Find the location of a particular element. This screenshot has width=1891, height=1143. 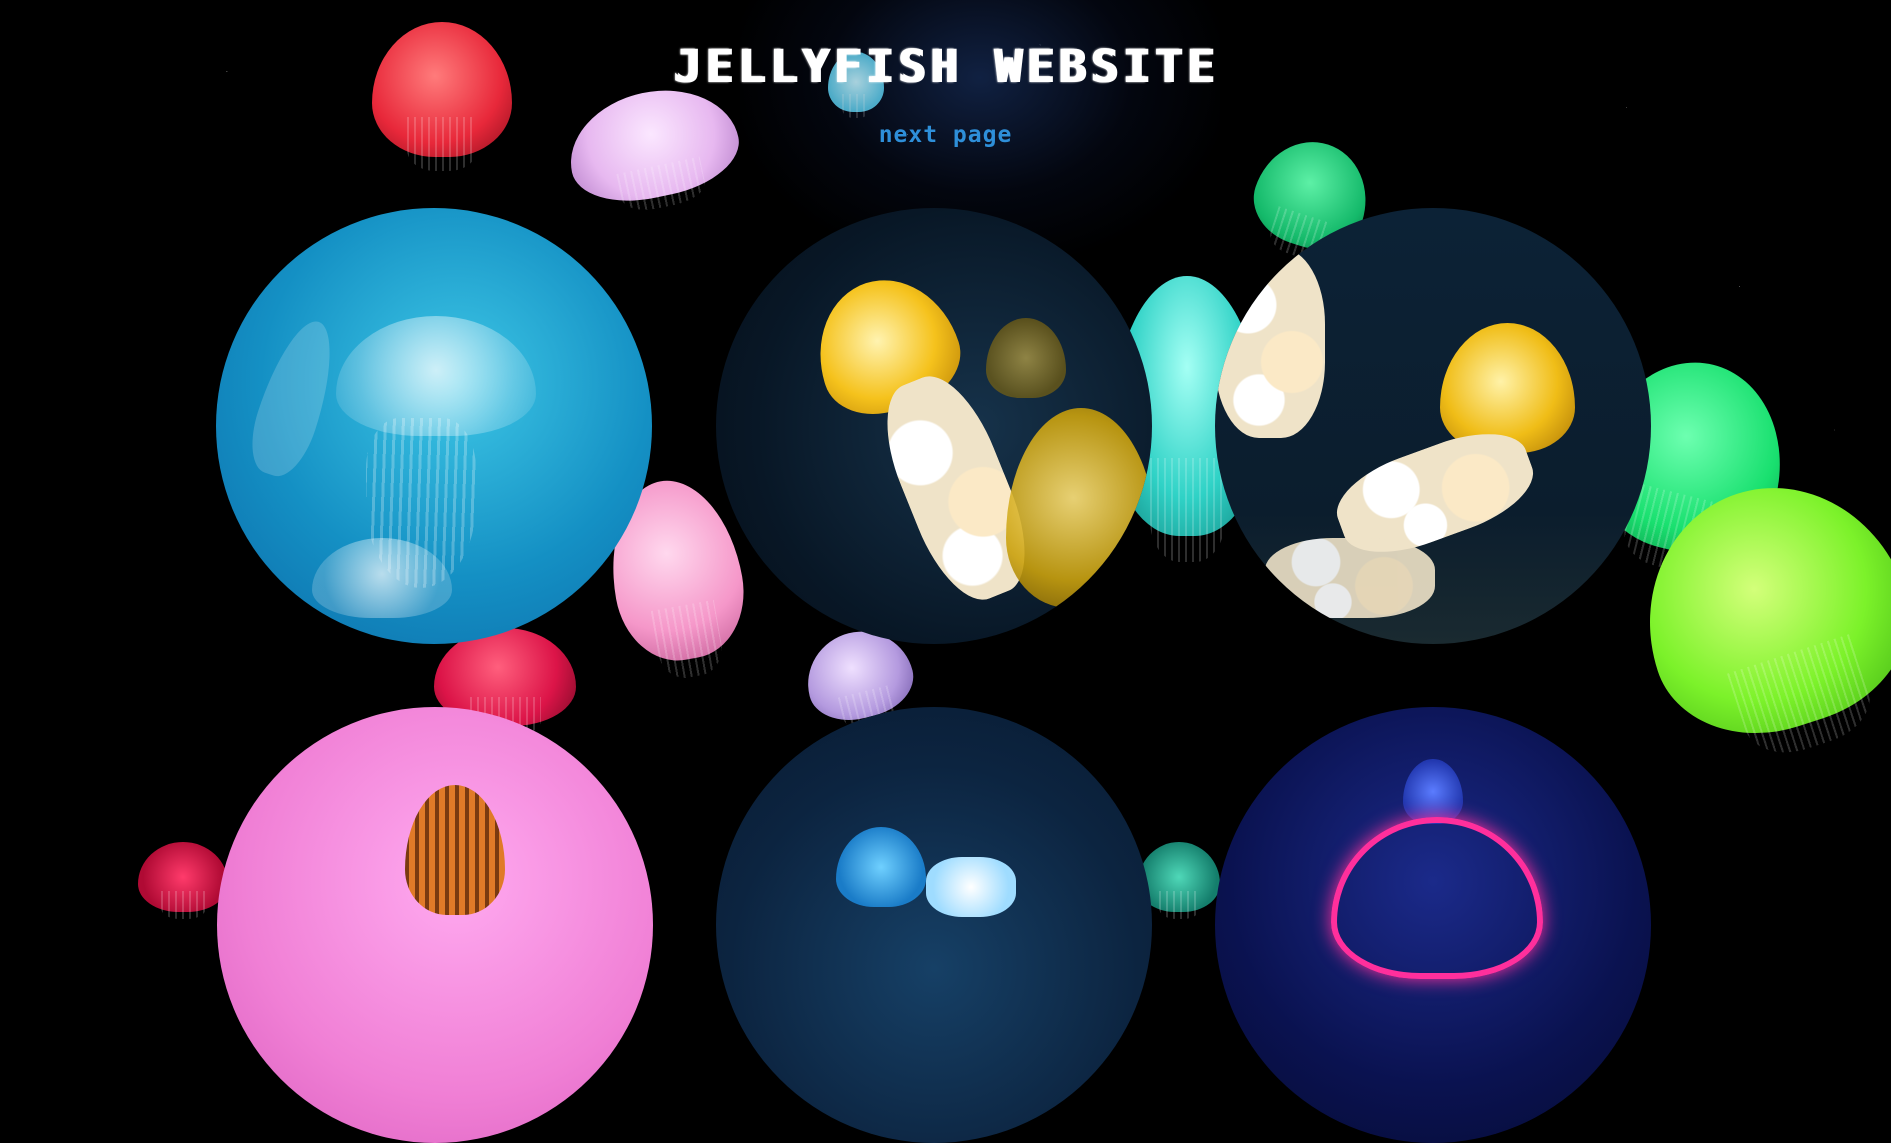

bg-jellyfish-lime is located at coordinates (1752, 608).